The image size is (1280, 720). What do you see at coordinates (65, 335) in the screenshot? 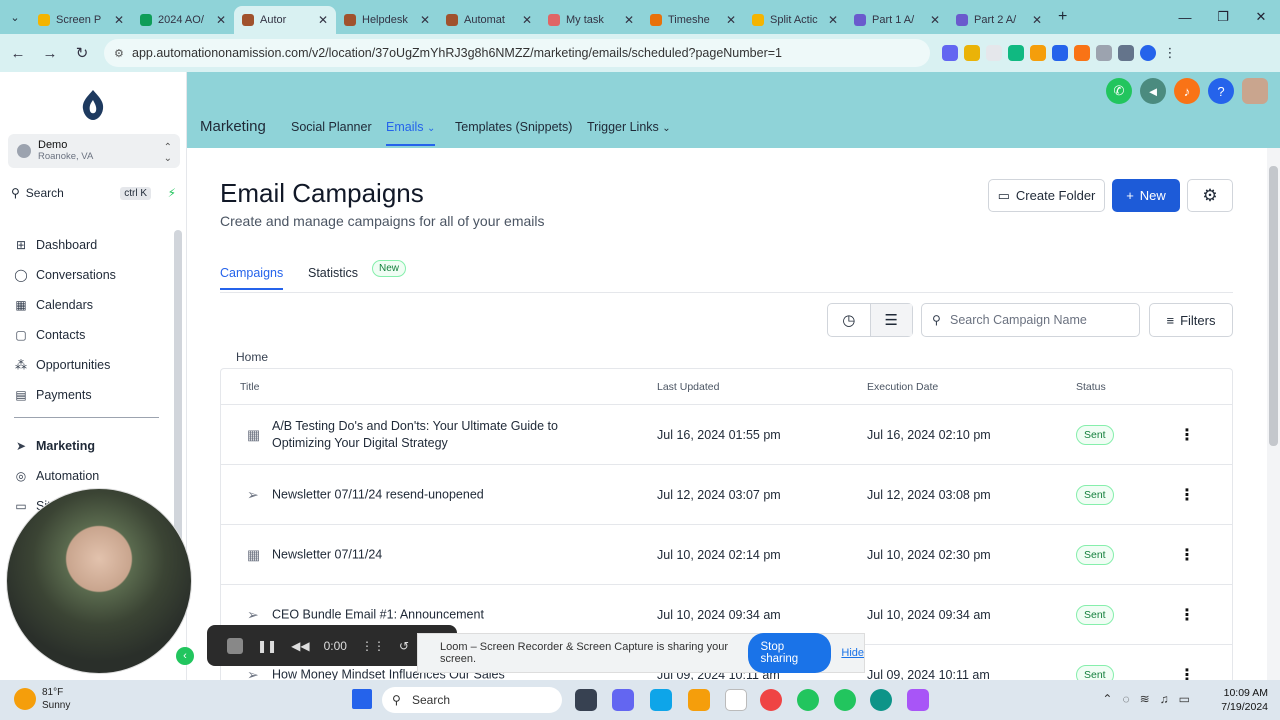
I see `sidebar-item-contacts: ▢ Contacts` at bounding box center [65, 335].